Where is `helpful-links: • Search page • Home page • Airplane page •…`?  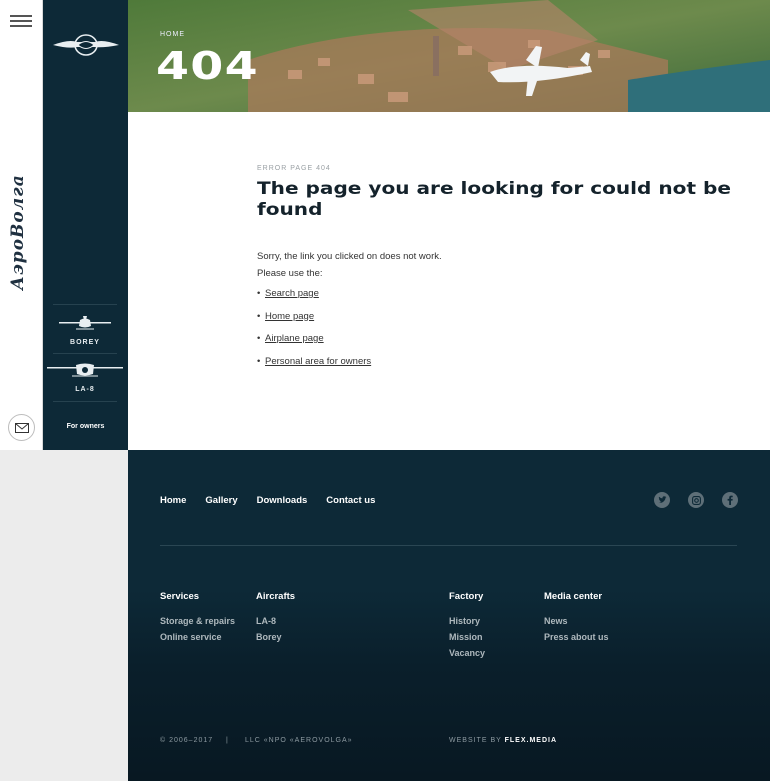
helpful-links: • Search page • Home page • Airplane page •… is located at coordinates (314, 333).